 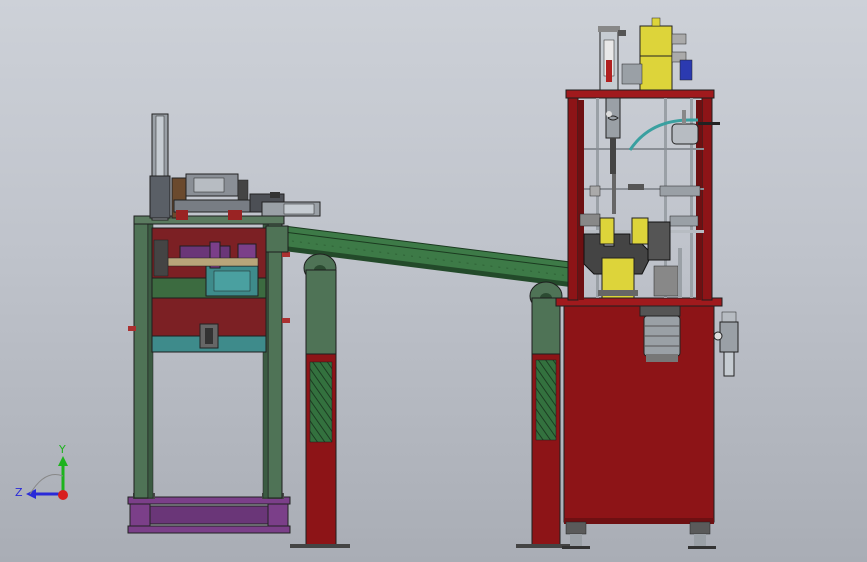 What do you see at coordinates (141, 360) in the screenshot?
I see `left-post-outer` at bounding box center [141, 360].